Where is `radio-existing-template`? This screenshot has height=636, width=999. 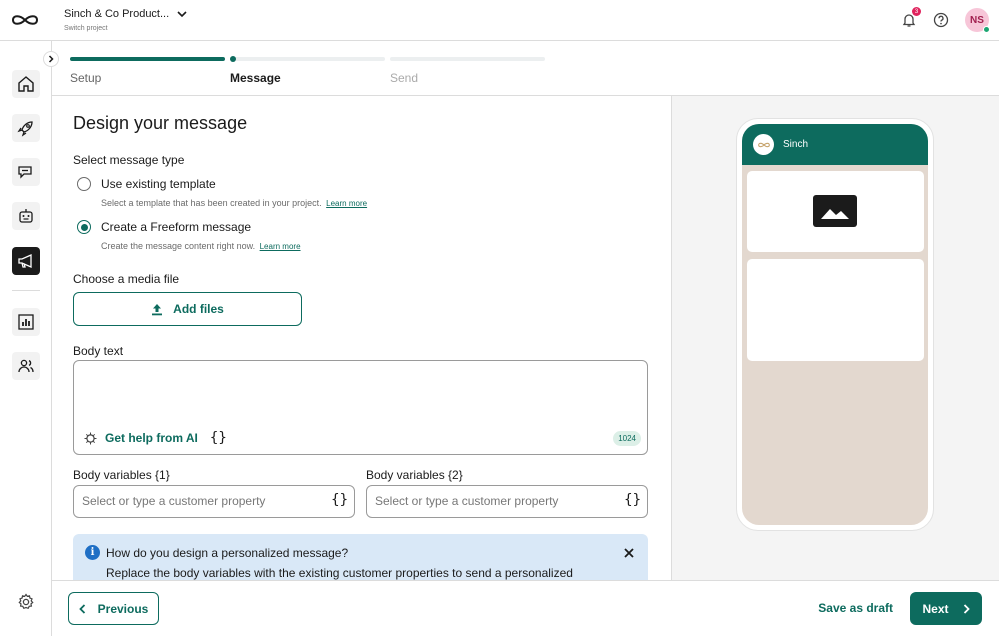 radio-existing-template is located at coordinates (84, 184).